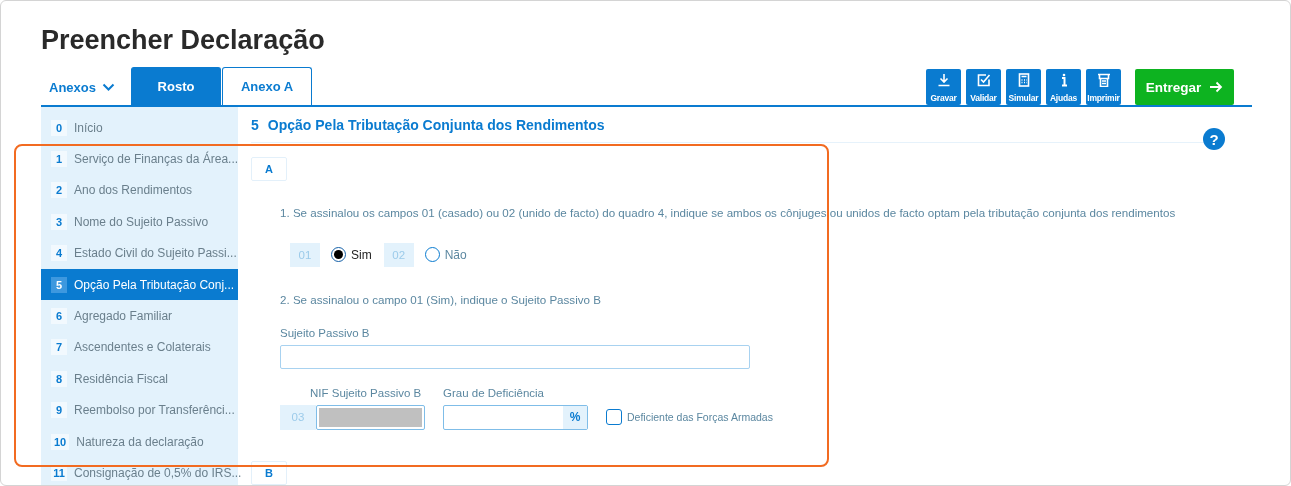  I want to click on section-title: Opção Pela Tributação Conjunta dos Rendimentos, so click(436, 124).